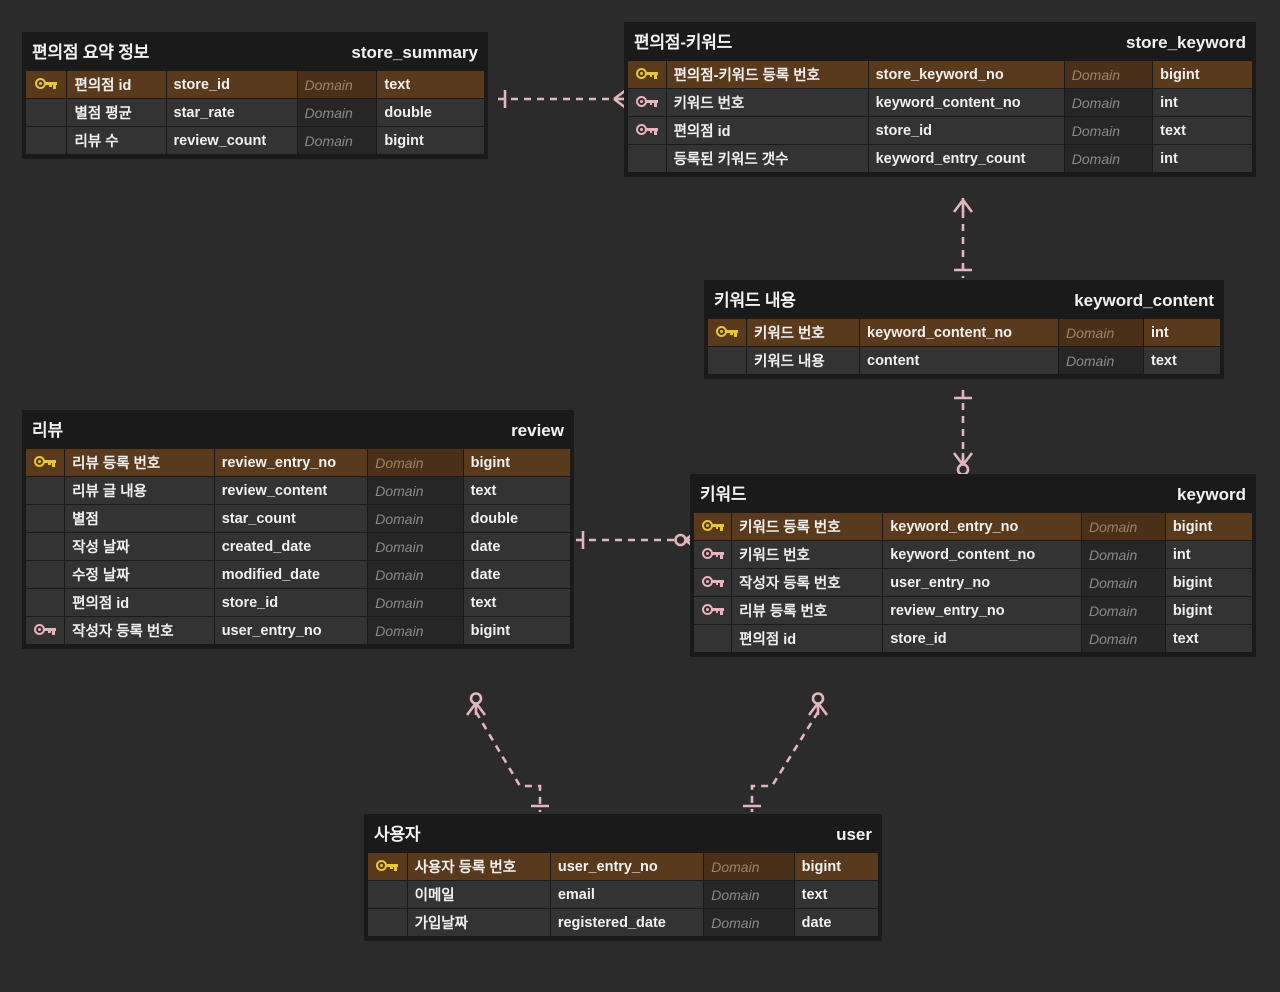 This screenshot has height=992, width=1280. I want to click on attribute-row: 가입날짜 registered_date Domain date, so click(623, 922).